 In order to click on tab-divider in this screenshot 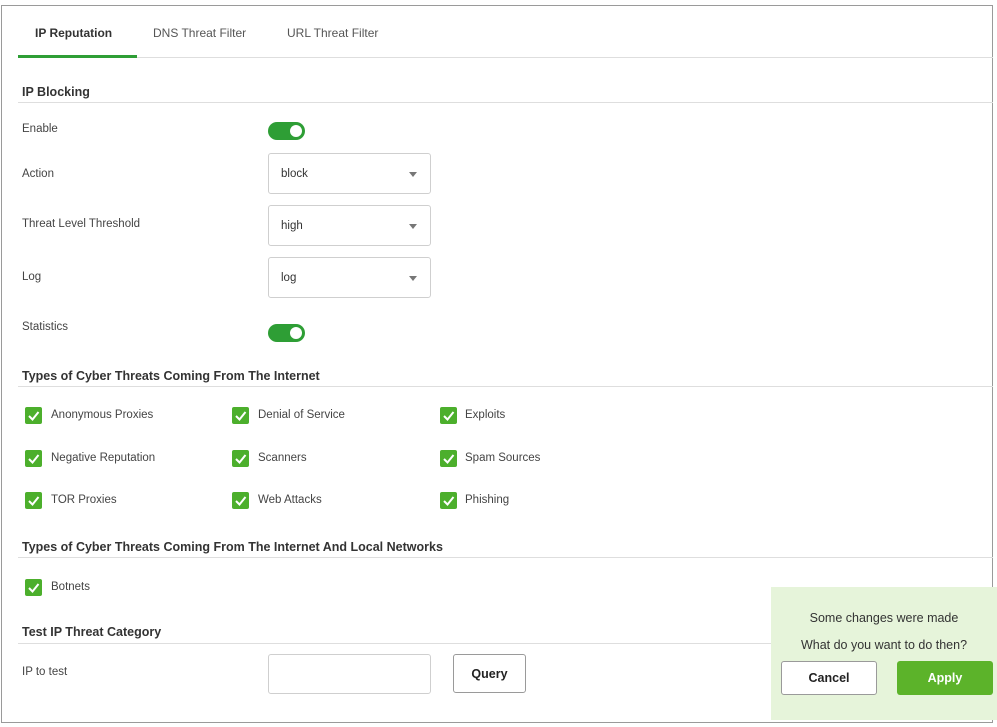, I will do `click(505, 57)`.